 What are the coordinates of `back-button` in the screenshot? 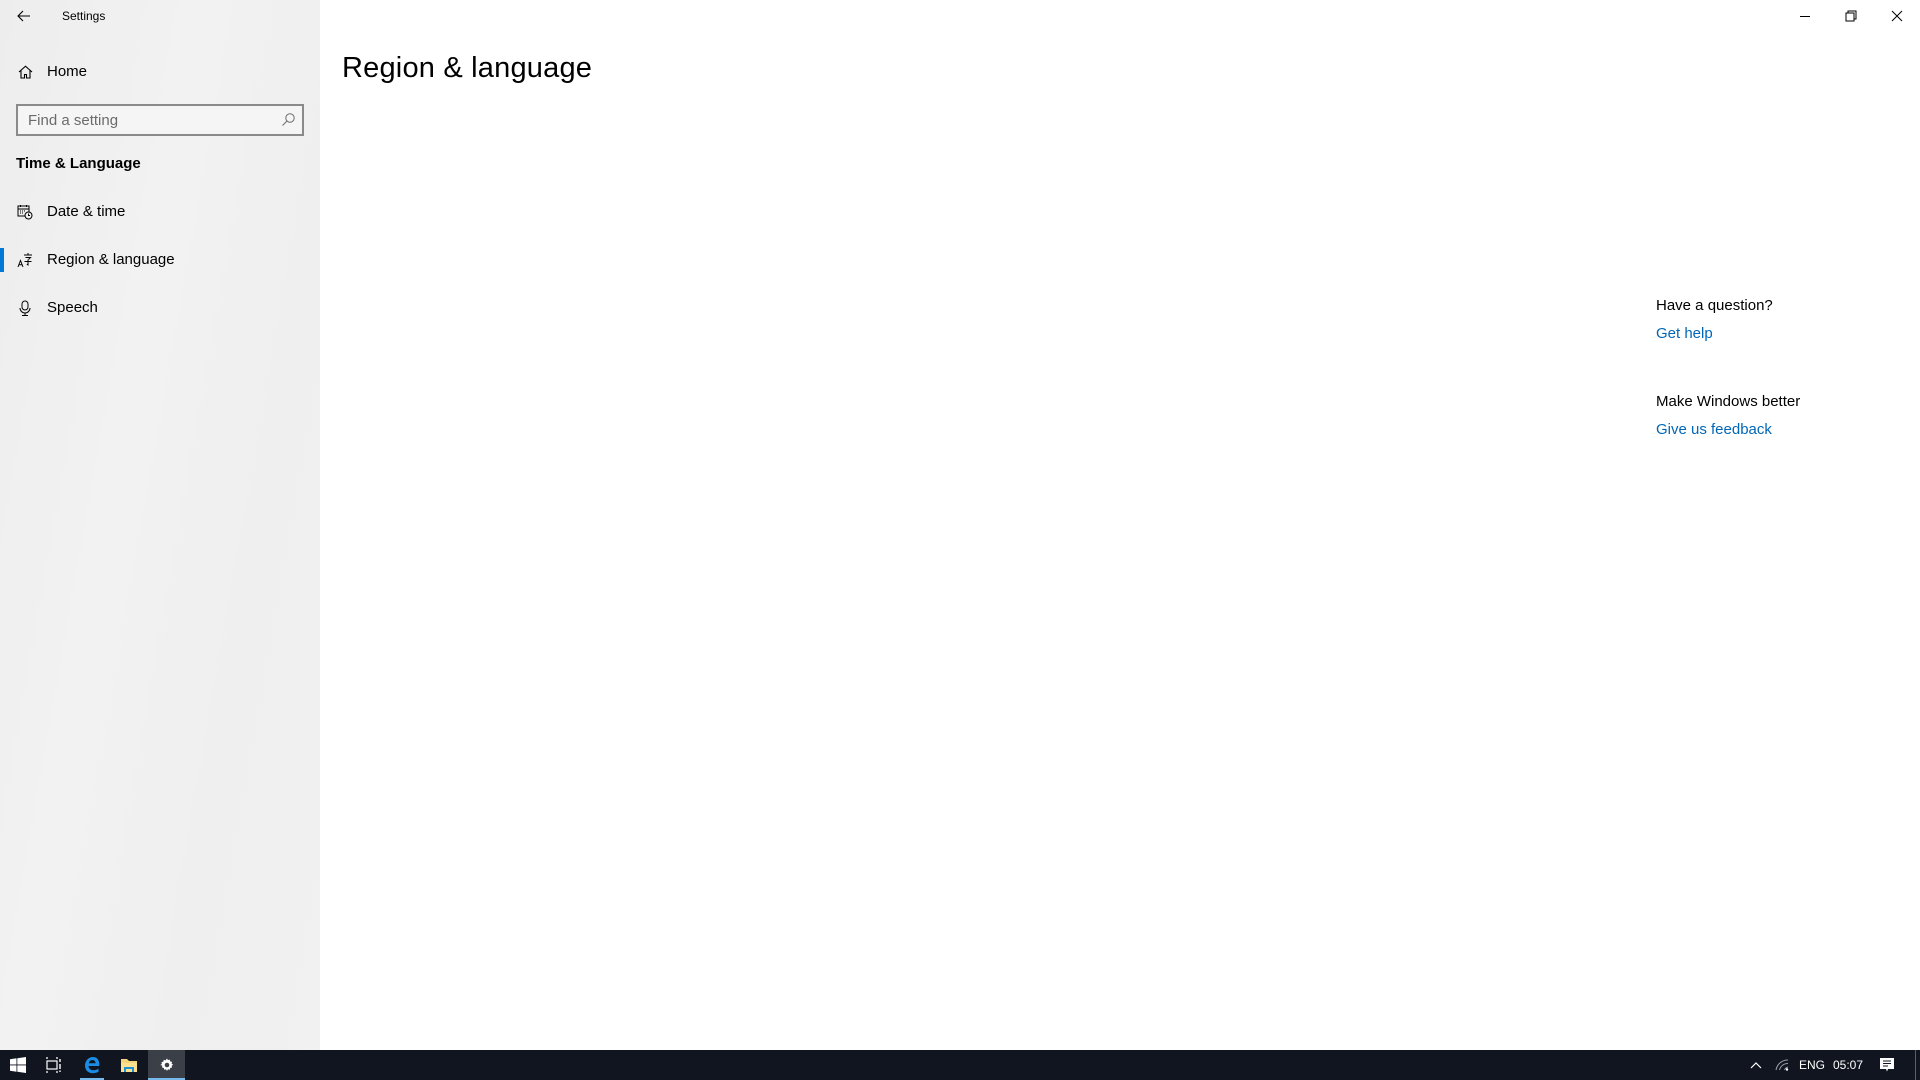 It's located at (24, 16).